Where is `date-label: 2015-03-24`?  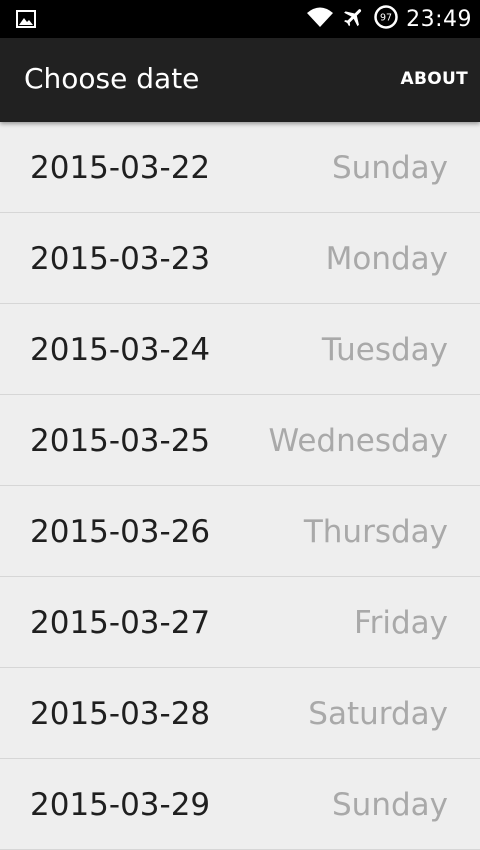
date-label: 2015-03-24 is located at coordinates (120, 350).